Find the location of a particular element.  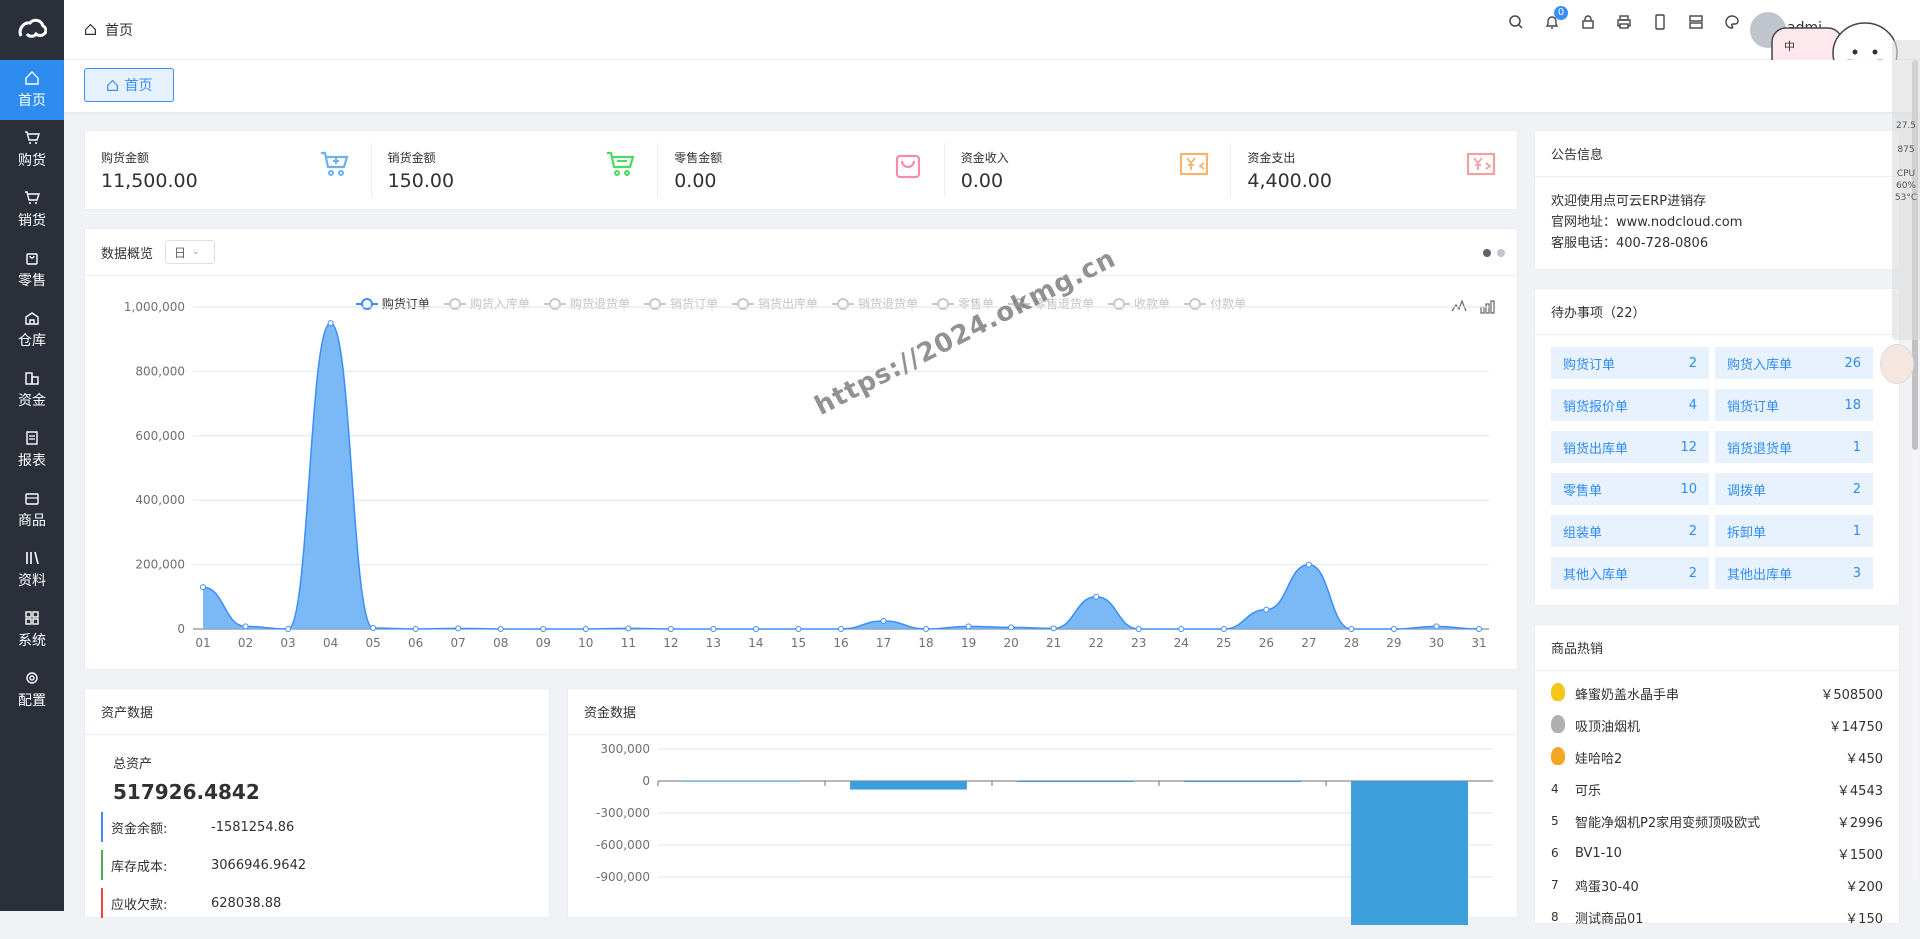

app-logo is located at coordinates (32, 30).